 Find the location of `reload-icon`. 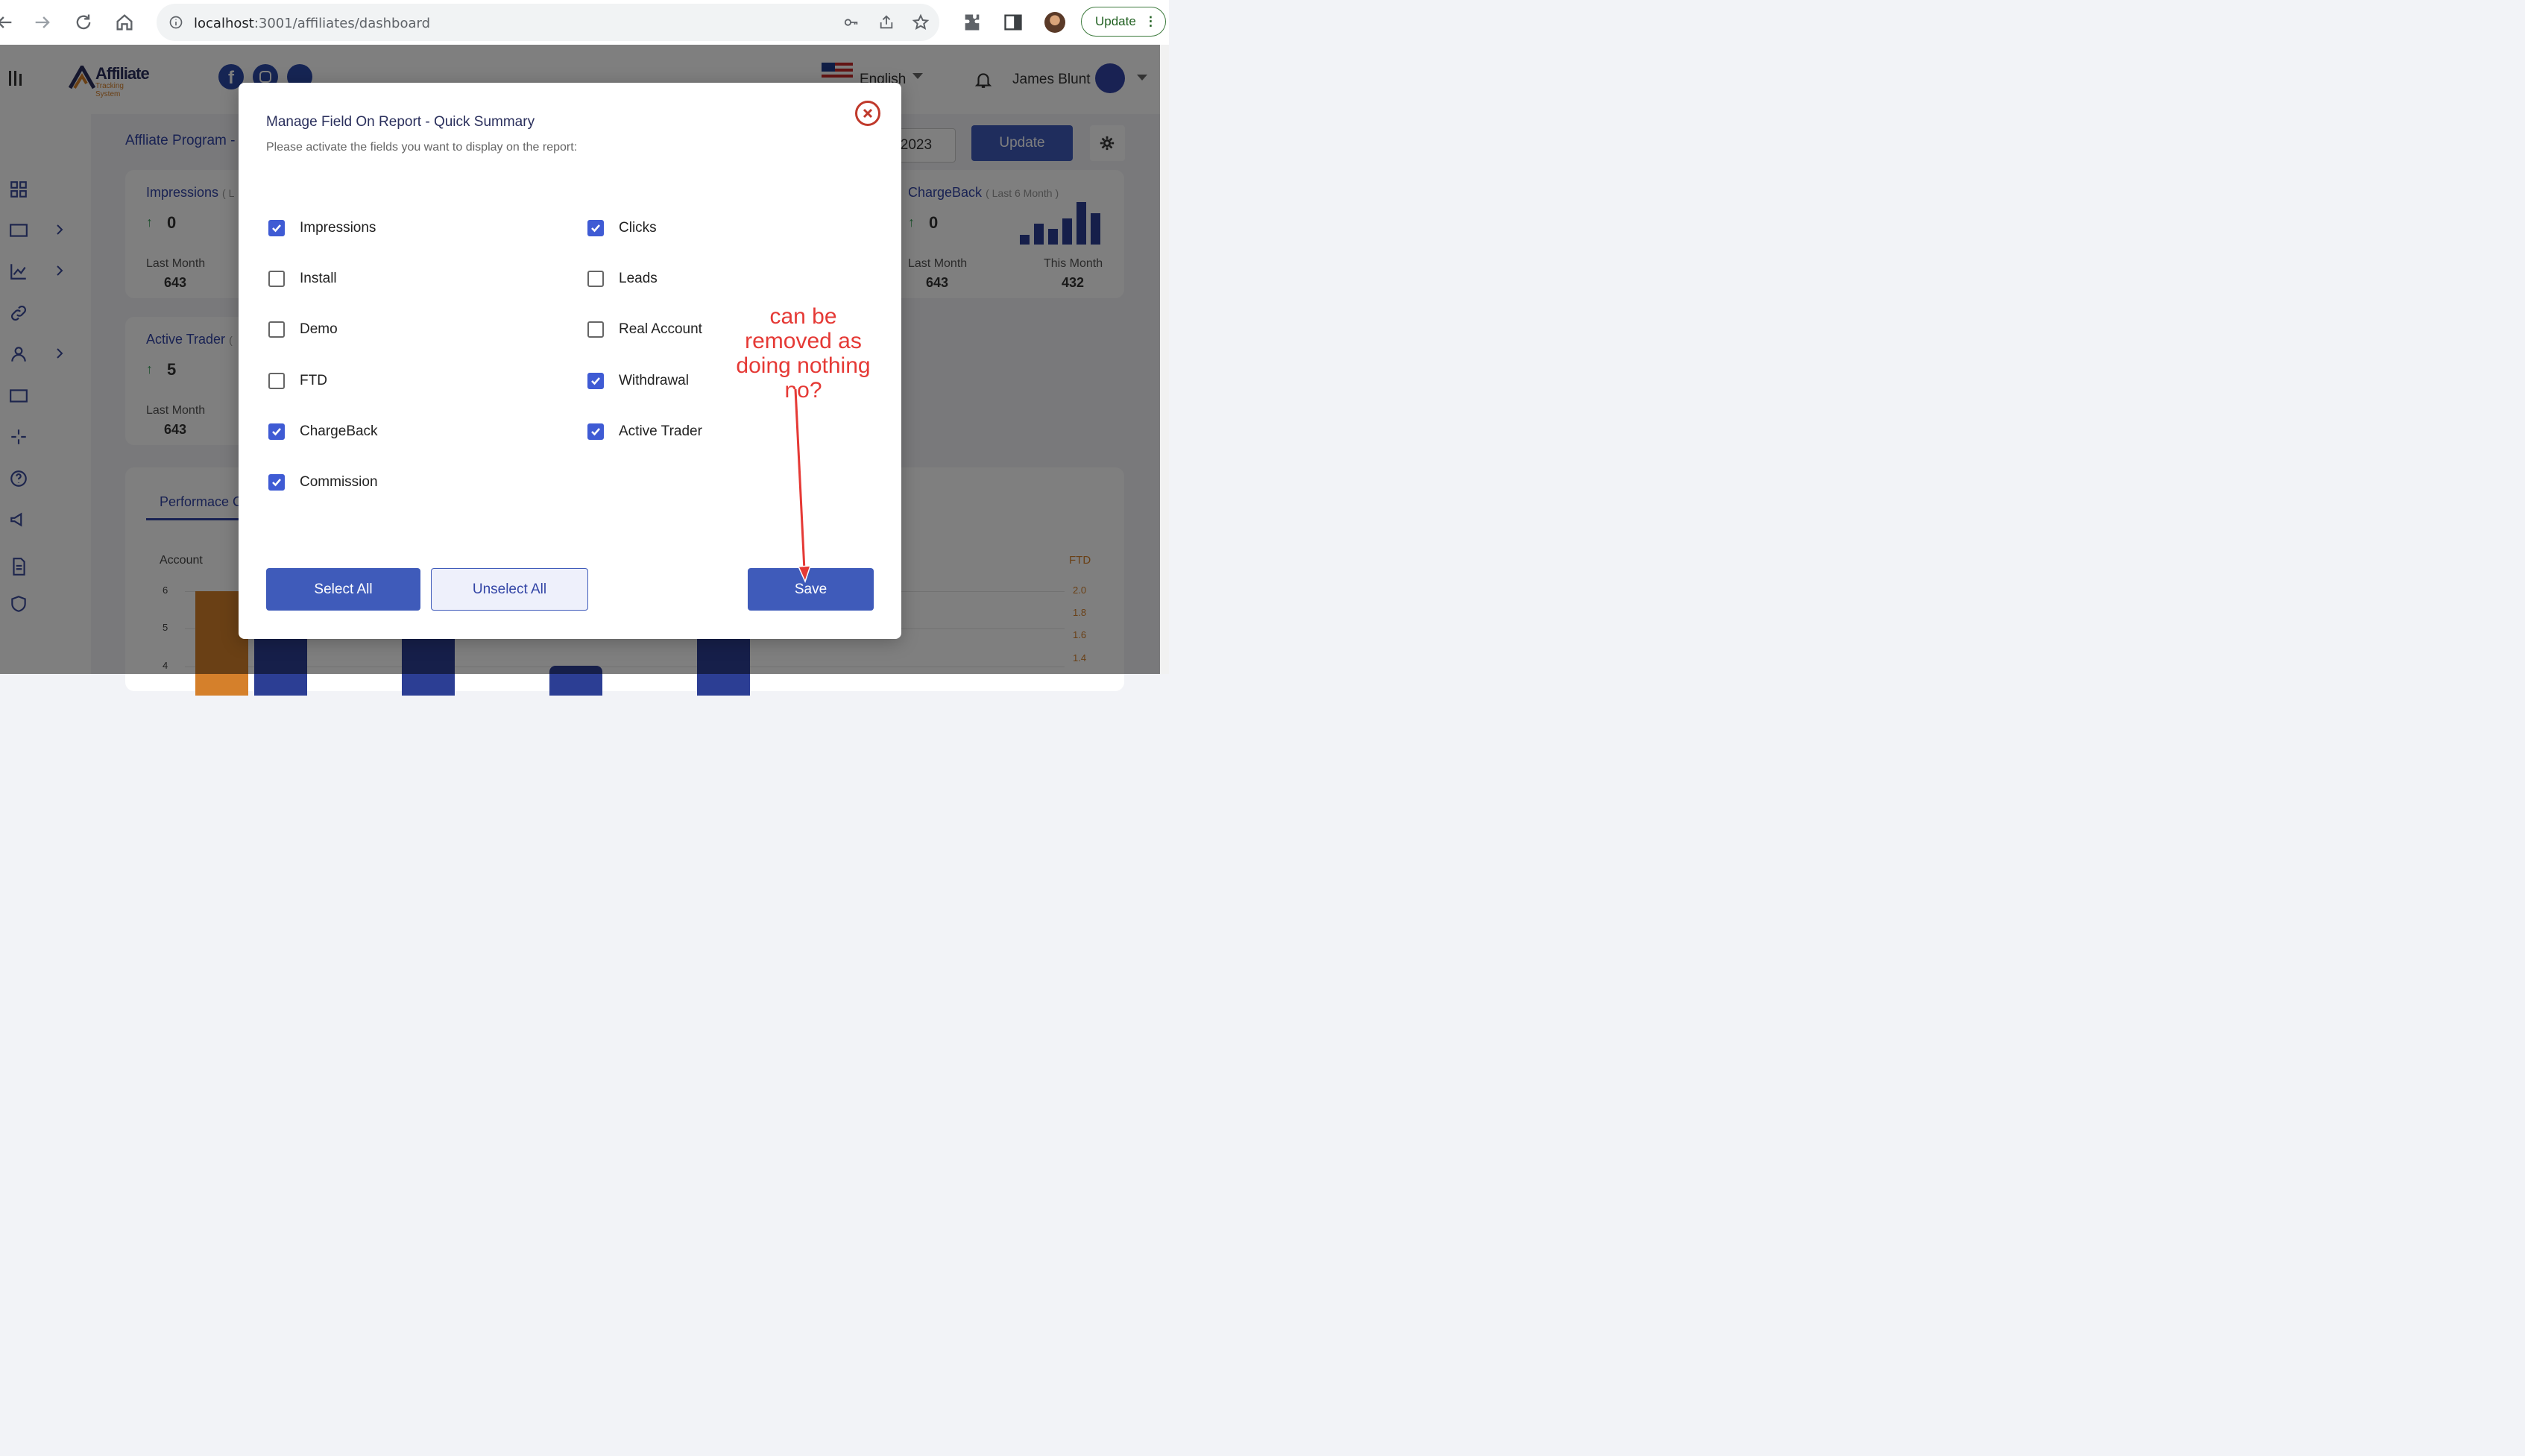

reload-icon is located at coordinates (84, 22).